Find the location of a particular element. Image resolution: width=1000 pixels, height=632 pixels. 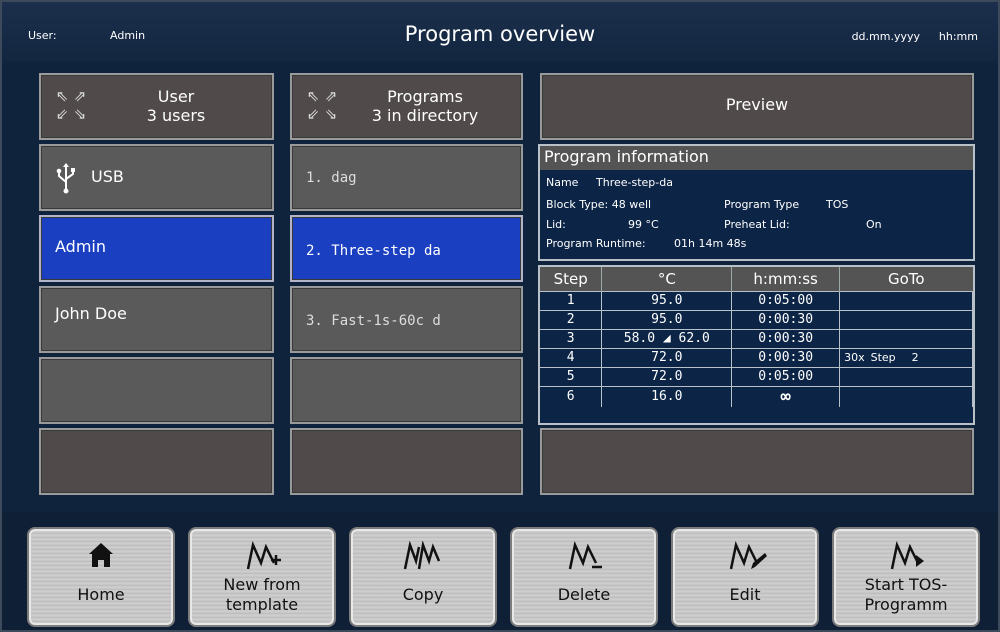

program-type-label: Program Type is located at coordinates (762, 204).